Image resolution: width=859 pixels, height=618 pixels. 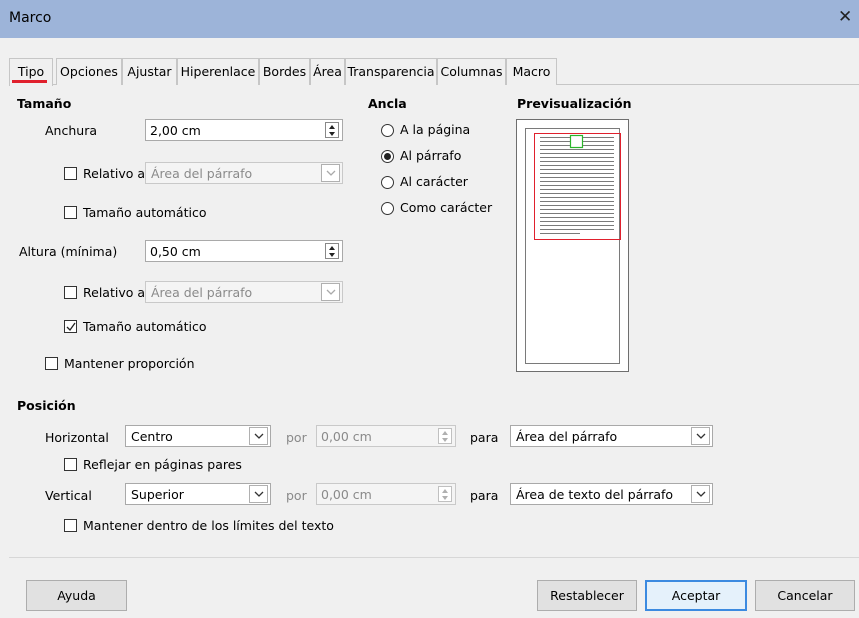 What do you see at coordinates (114, 173) in the screenshot?
I see `width-relative-label: Relativo a` at bounding box center [114, 173].